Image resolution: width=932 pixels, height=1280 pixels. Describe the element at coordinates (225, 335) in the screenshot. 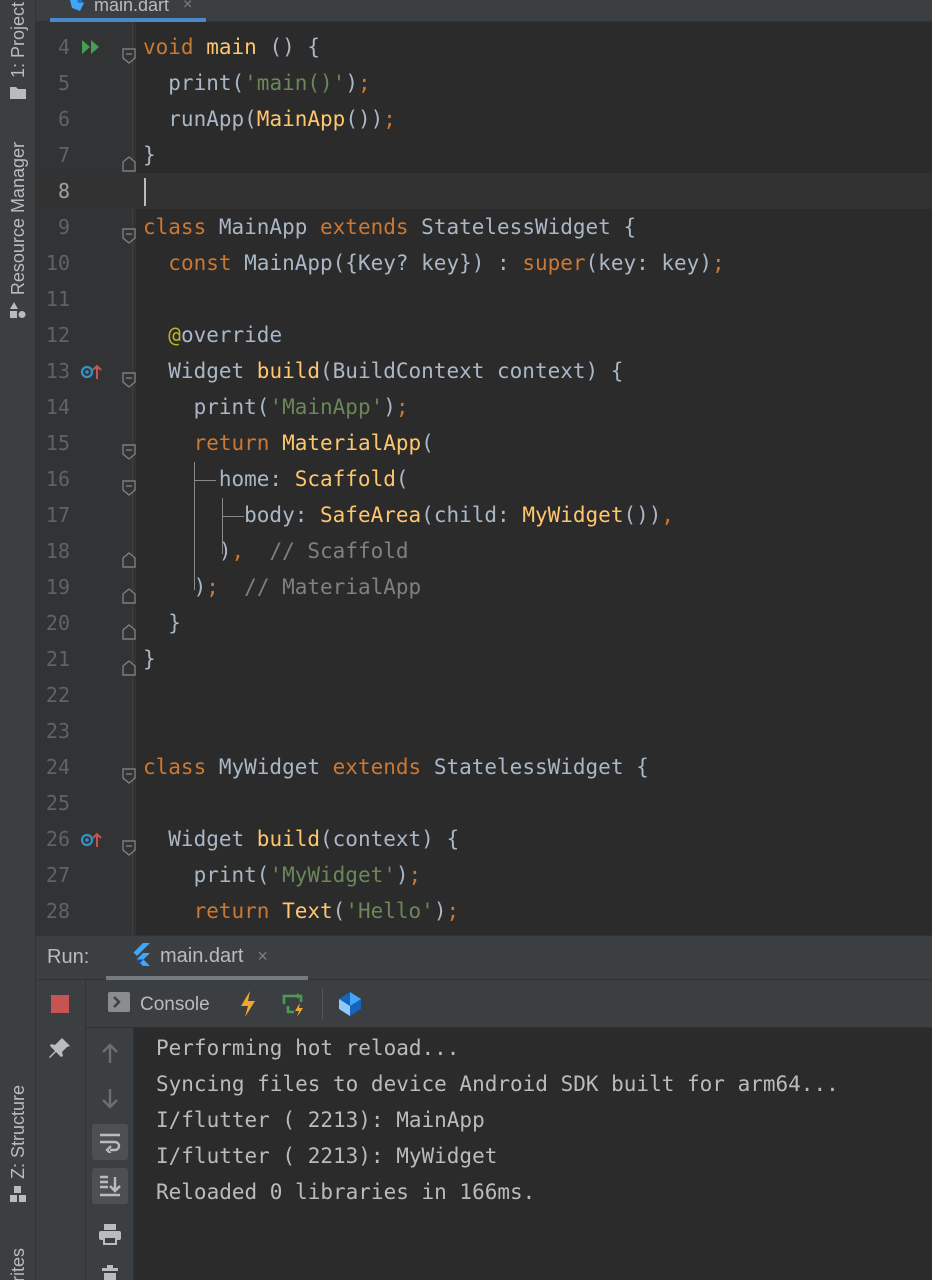

I see `code-text: @override` at that location.